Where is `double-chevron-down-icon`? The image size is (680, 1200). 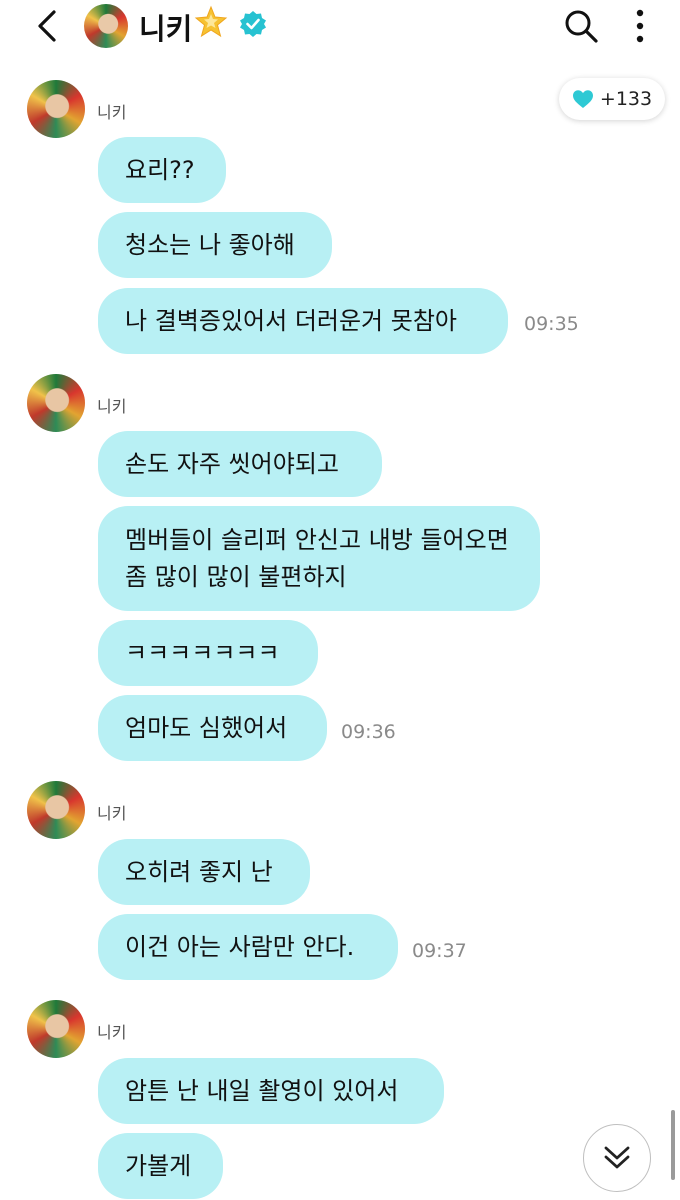
double-chevron-down-icon is located at coordinates (617, 1157).